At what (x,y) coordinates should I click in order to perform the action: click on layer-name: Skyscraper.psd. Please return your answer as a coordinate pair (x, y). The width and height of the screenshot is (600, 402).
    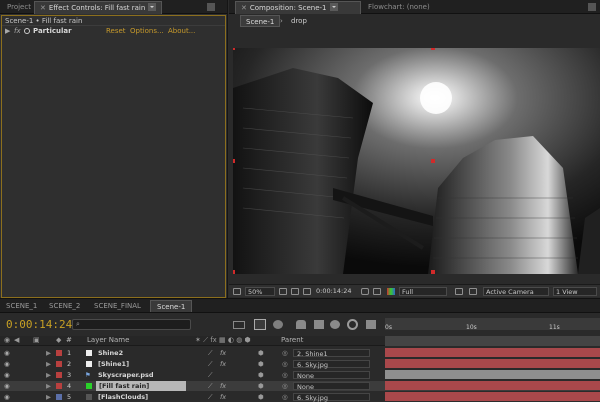
    Looking at the image, I should click on (126, 375).